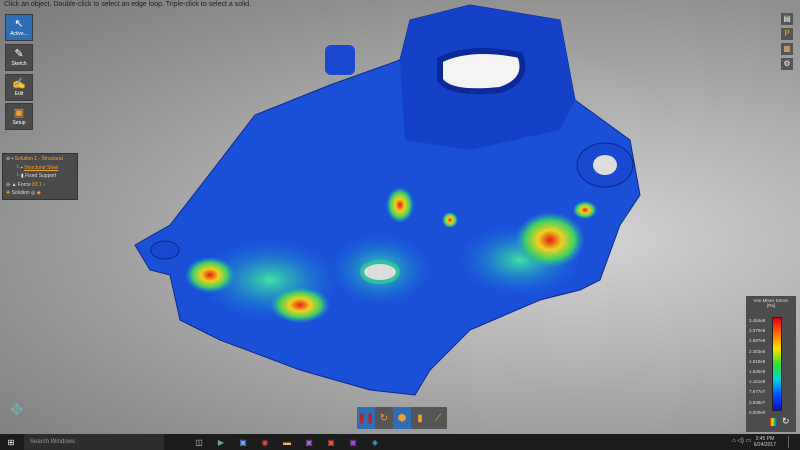 The height and width of the screenshot is (450, 800). Describe the element at coordinates (777, 364) in the screenshot. I see `color-bar` at that location.